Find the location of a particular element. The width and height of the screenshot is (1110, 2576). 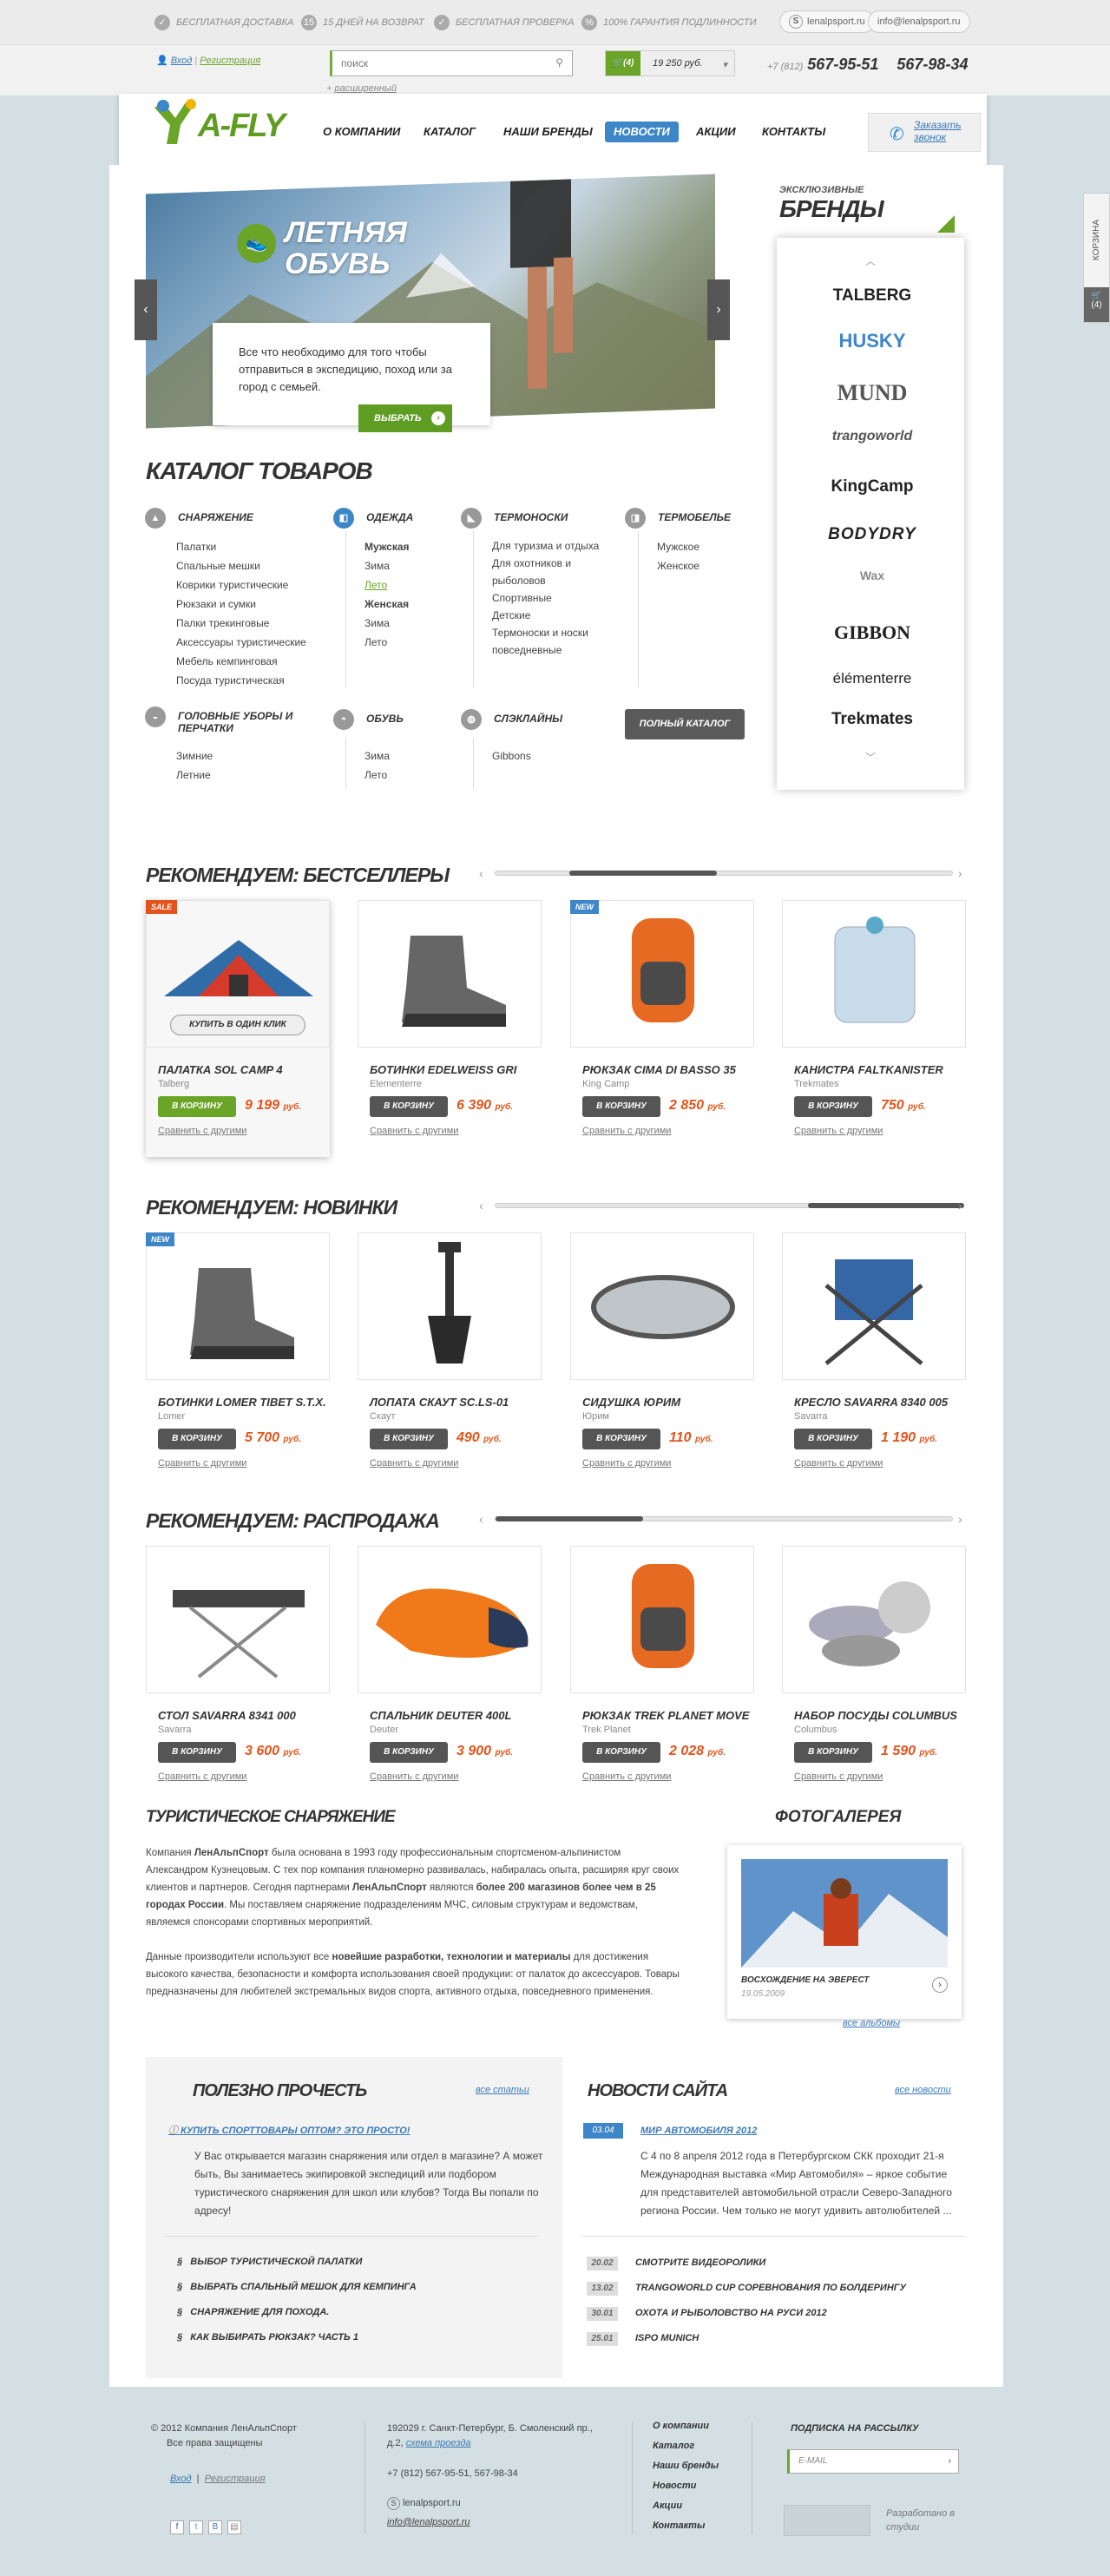

brand-trekmates: Trekmates is located at coordinates (872, 719).